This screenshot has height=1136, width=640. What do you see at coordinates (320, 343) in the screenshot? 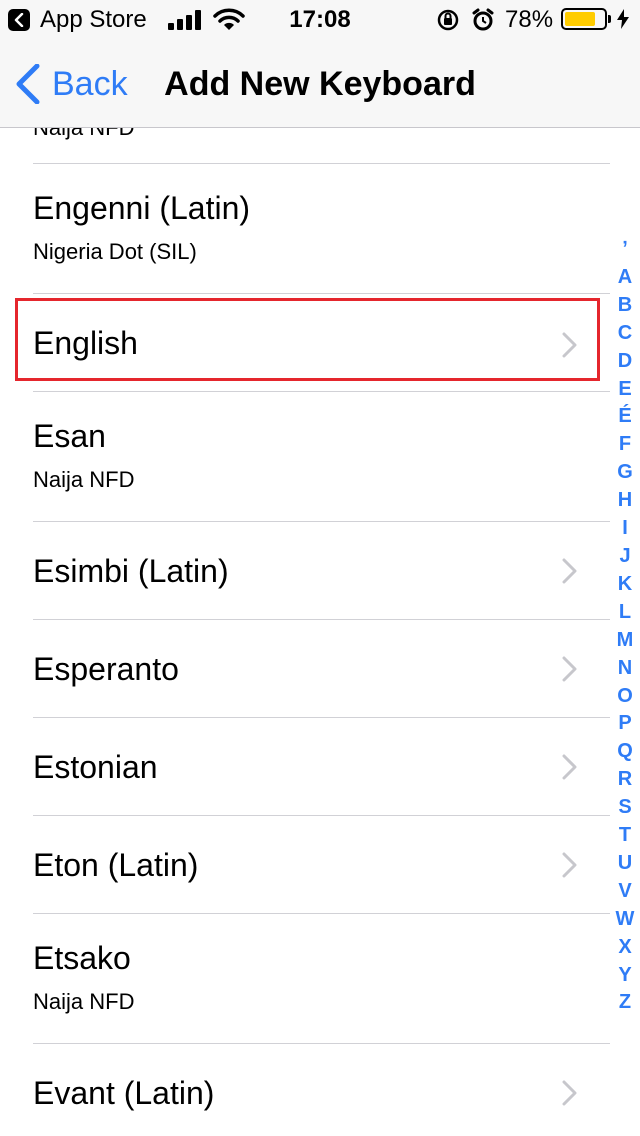
I see `list-item-english: English` at bounding box center [320, 343].